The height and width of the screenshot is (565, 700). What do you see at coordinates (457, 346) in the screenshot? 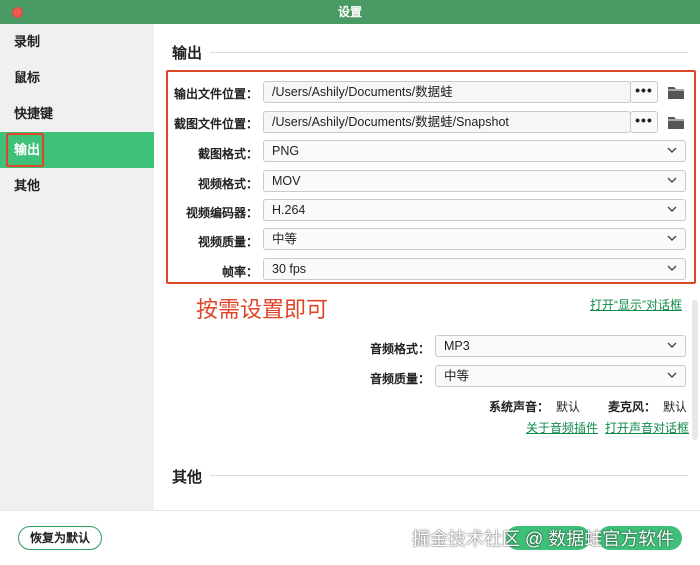
I see `audio-format-value: MP3` at bounding box center [457, 346].